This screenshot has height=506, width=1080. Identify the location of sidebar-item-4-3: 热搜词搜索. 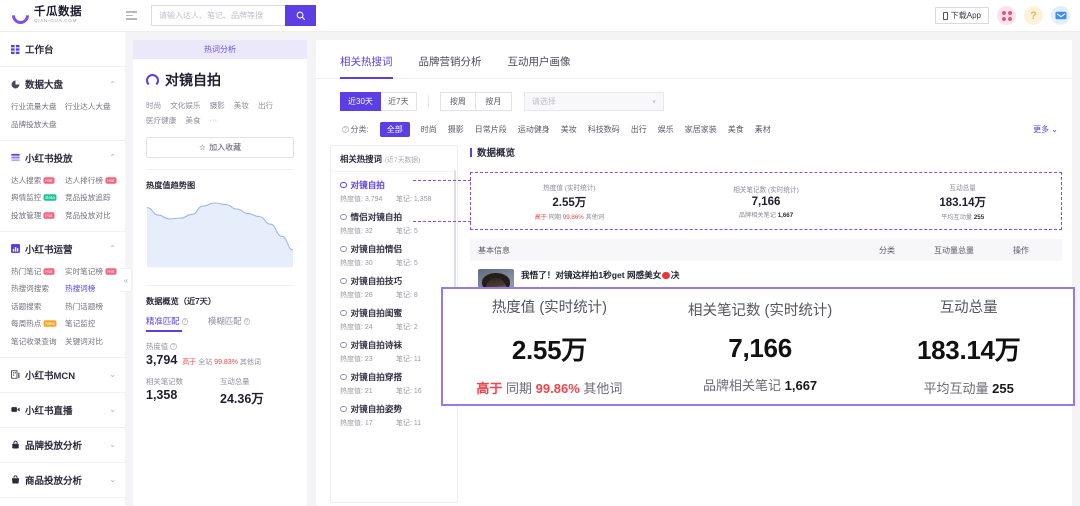
(38, 288).